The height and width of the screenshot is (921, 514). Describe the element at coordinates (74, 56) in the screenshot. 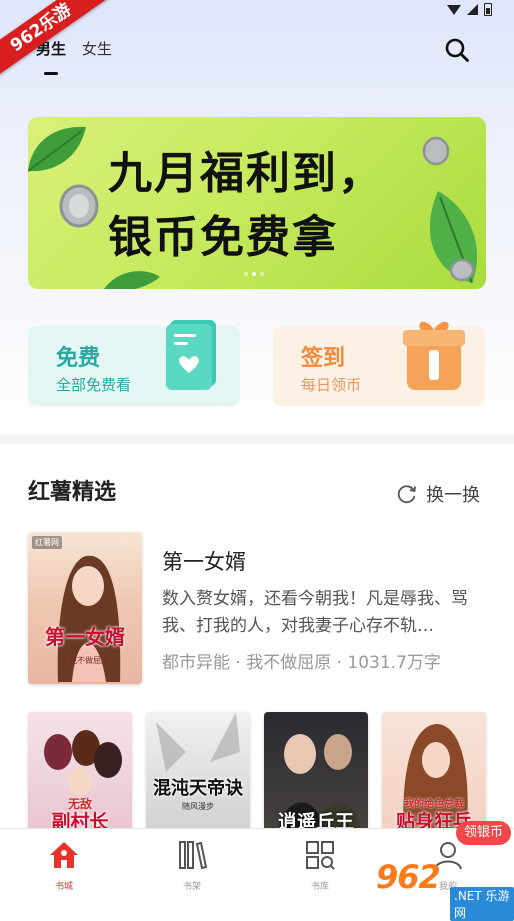

I see `gender-tabs: 男生 女生` at that location.